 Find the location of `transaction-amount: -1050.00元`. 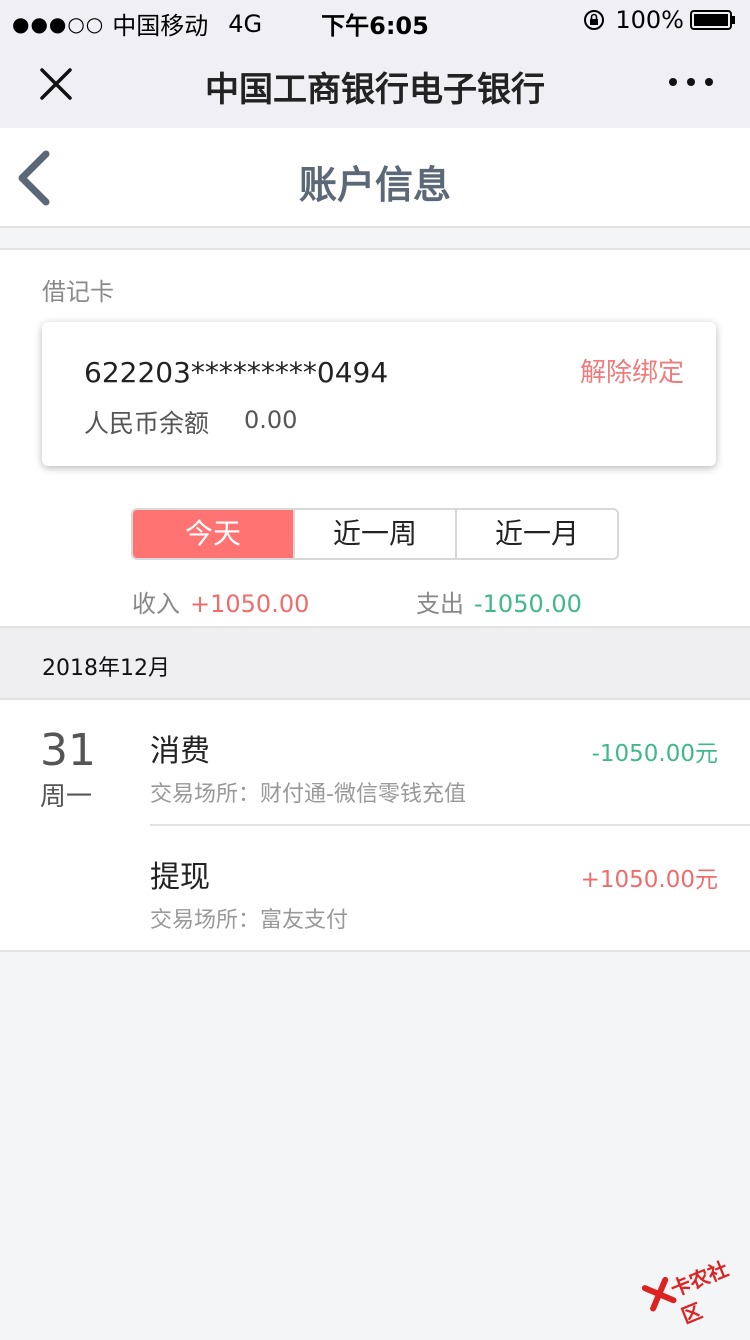

transaction-amount: -1050.00元 is located at coordinates (655, 751).